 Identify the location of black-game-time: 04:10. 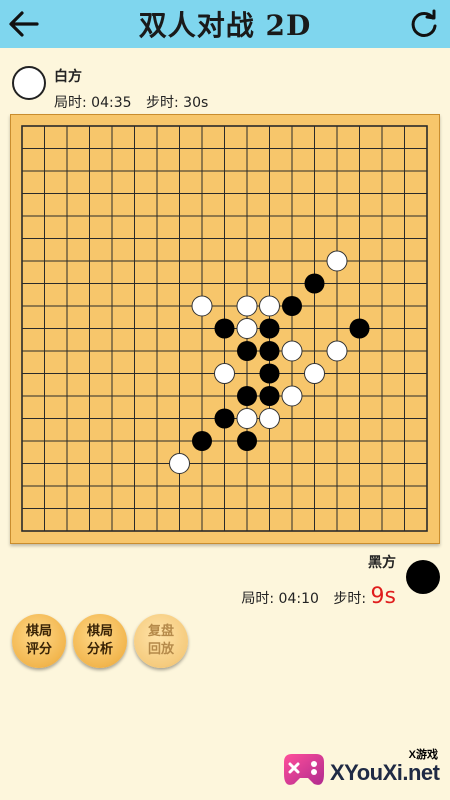
(298, 599).